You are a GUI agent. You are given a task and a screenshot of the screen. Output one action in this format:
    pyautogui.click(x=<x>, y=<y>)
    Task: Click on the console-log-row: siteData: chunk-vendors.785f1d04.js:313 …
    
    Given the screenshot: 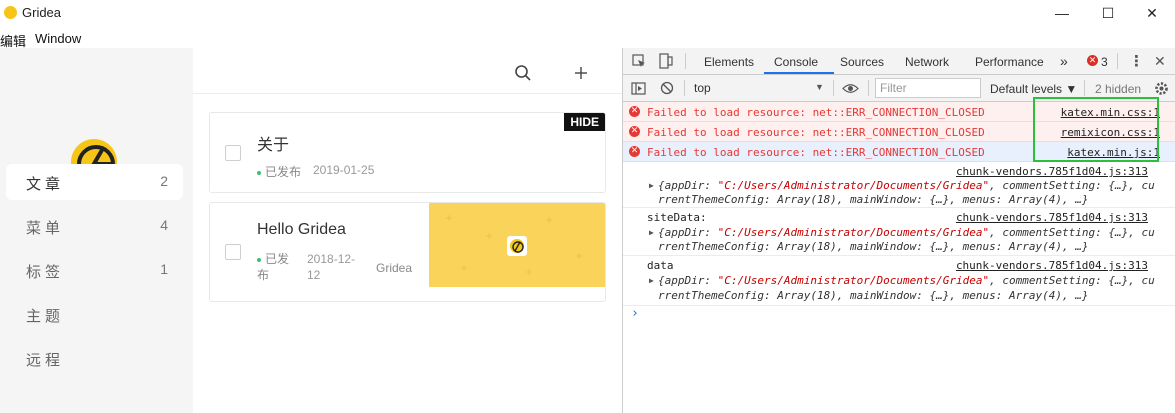 What is the action you would take?
    pyautogui.click(x=899, y=232)
    